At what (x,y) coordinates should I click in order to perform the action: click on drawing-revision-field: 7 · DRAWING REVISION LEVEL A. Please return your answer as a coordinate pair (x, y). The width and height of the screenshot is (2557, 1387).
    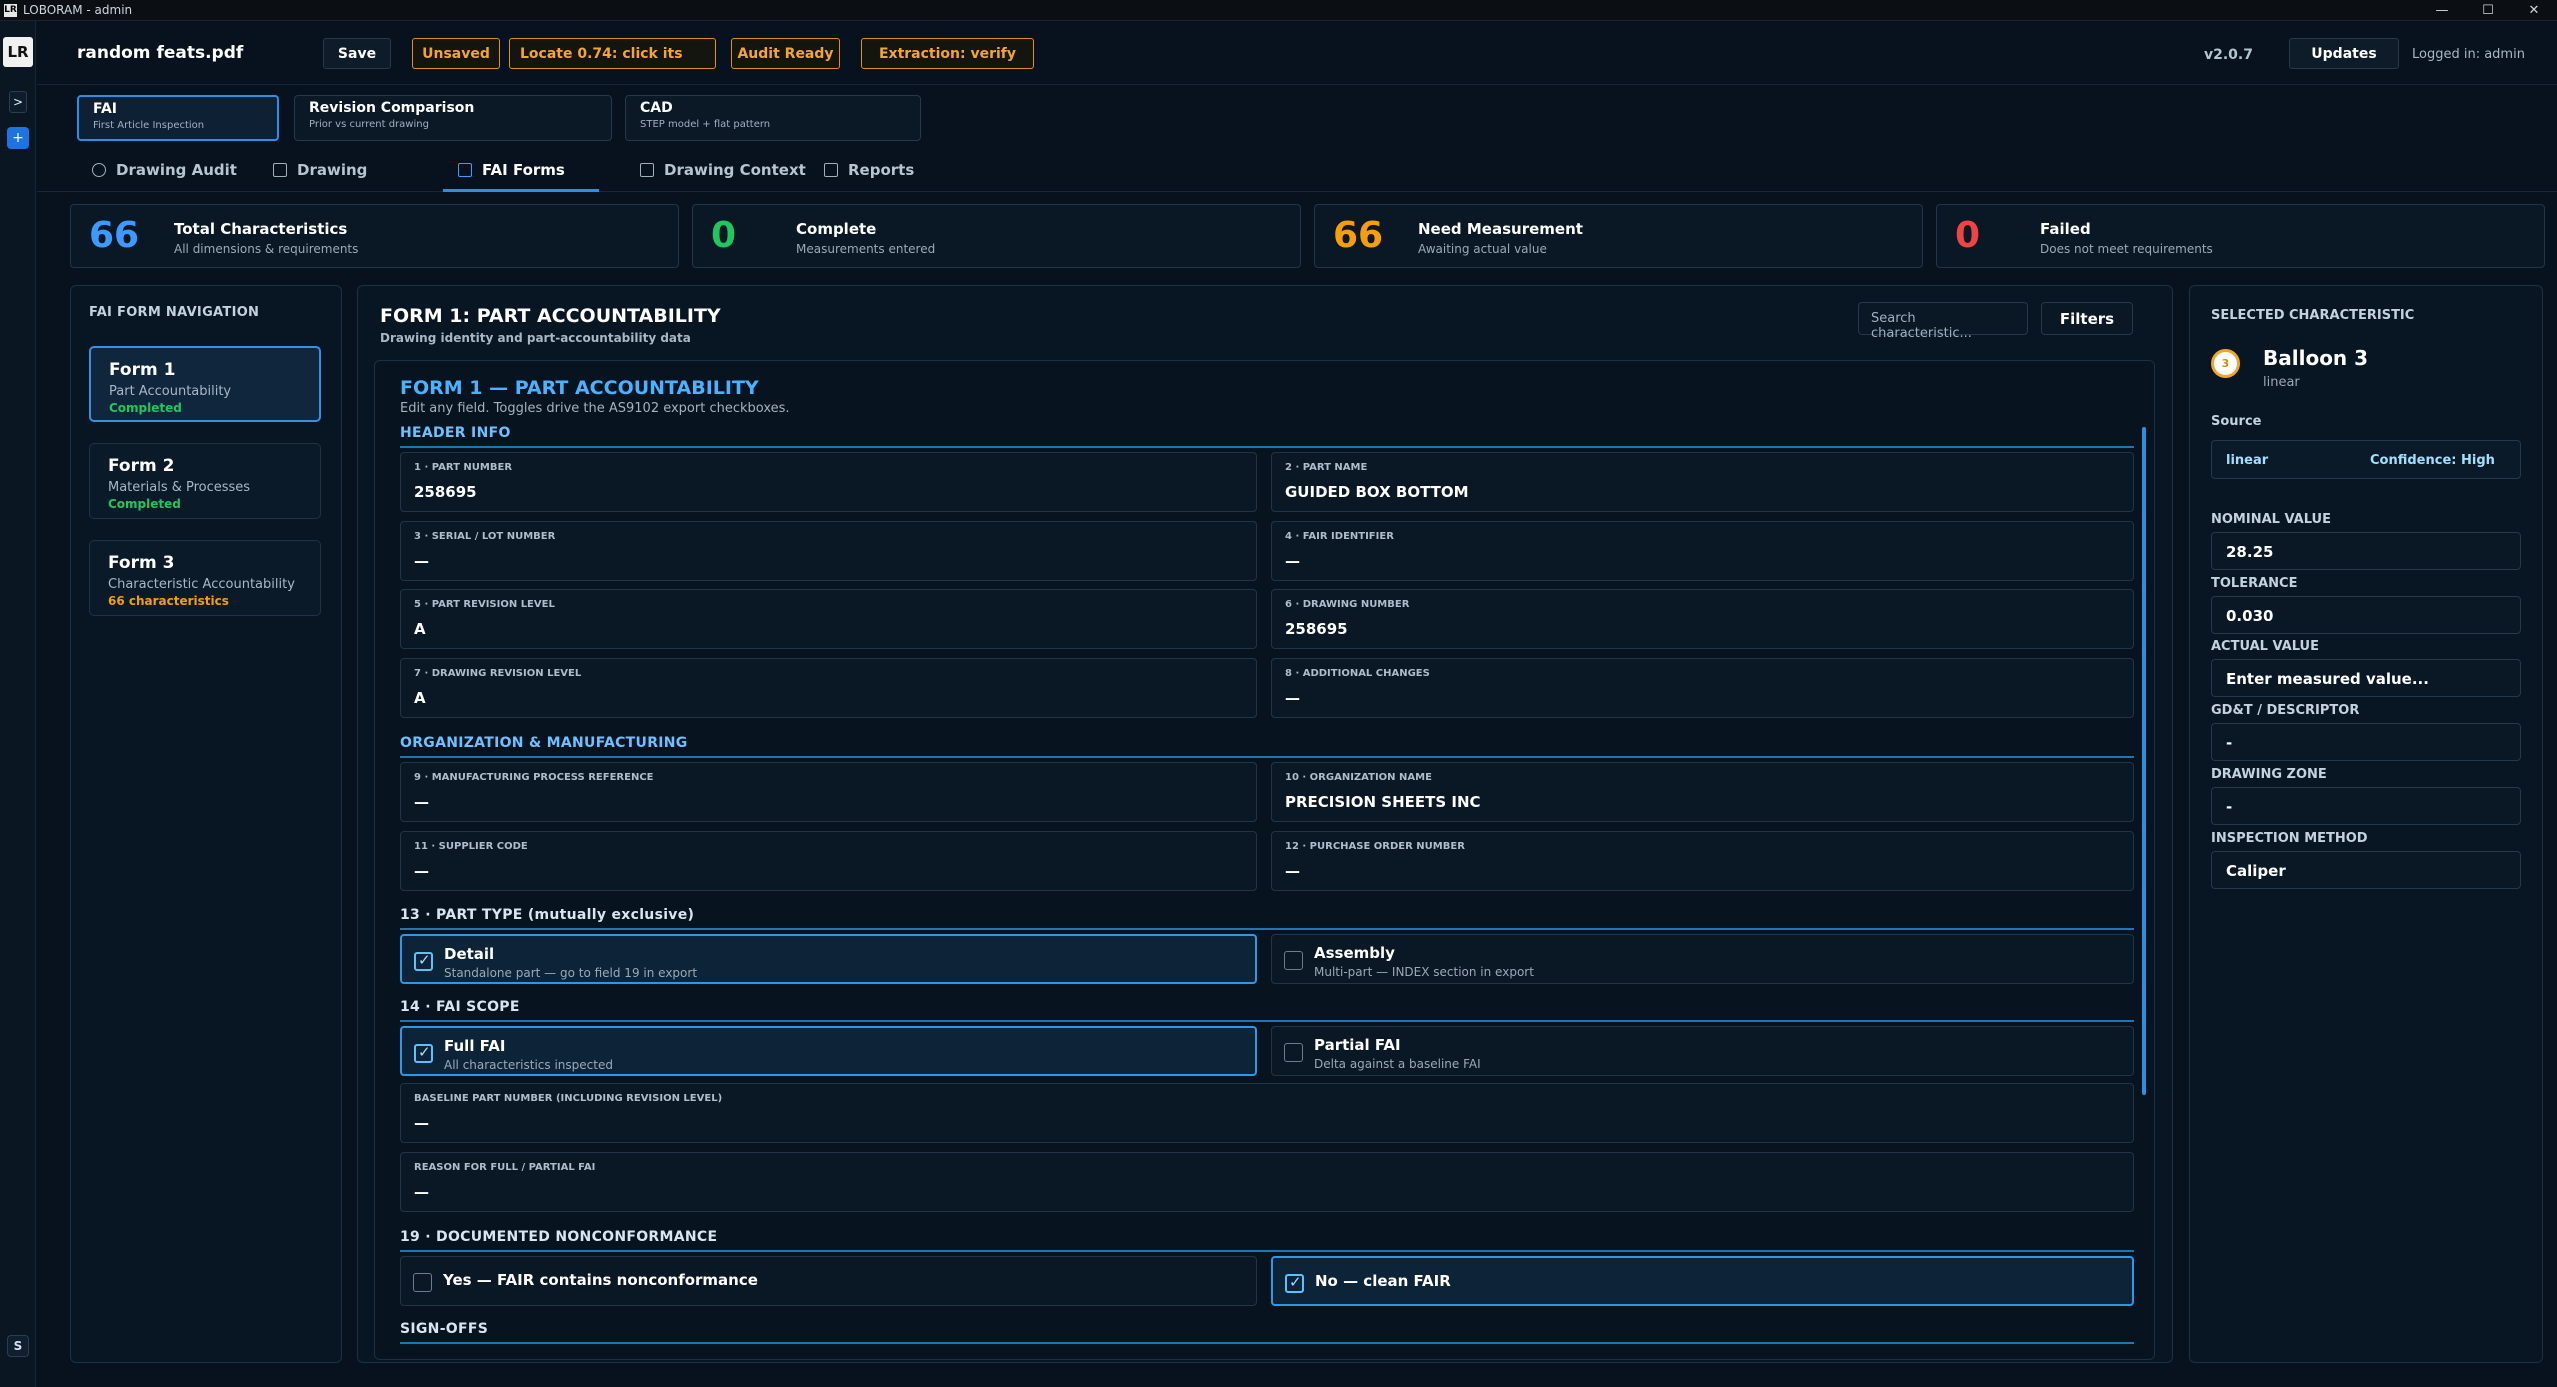
    Looking at the image, I should click on (828, 688).